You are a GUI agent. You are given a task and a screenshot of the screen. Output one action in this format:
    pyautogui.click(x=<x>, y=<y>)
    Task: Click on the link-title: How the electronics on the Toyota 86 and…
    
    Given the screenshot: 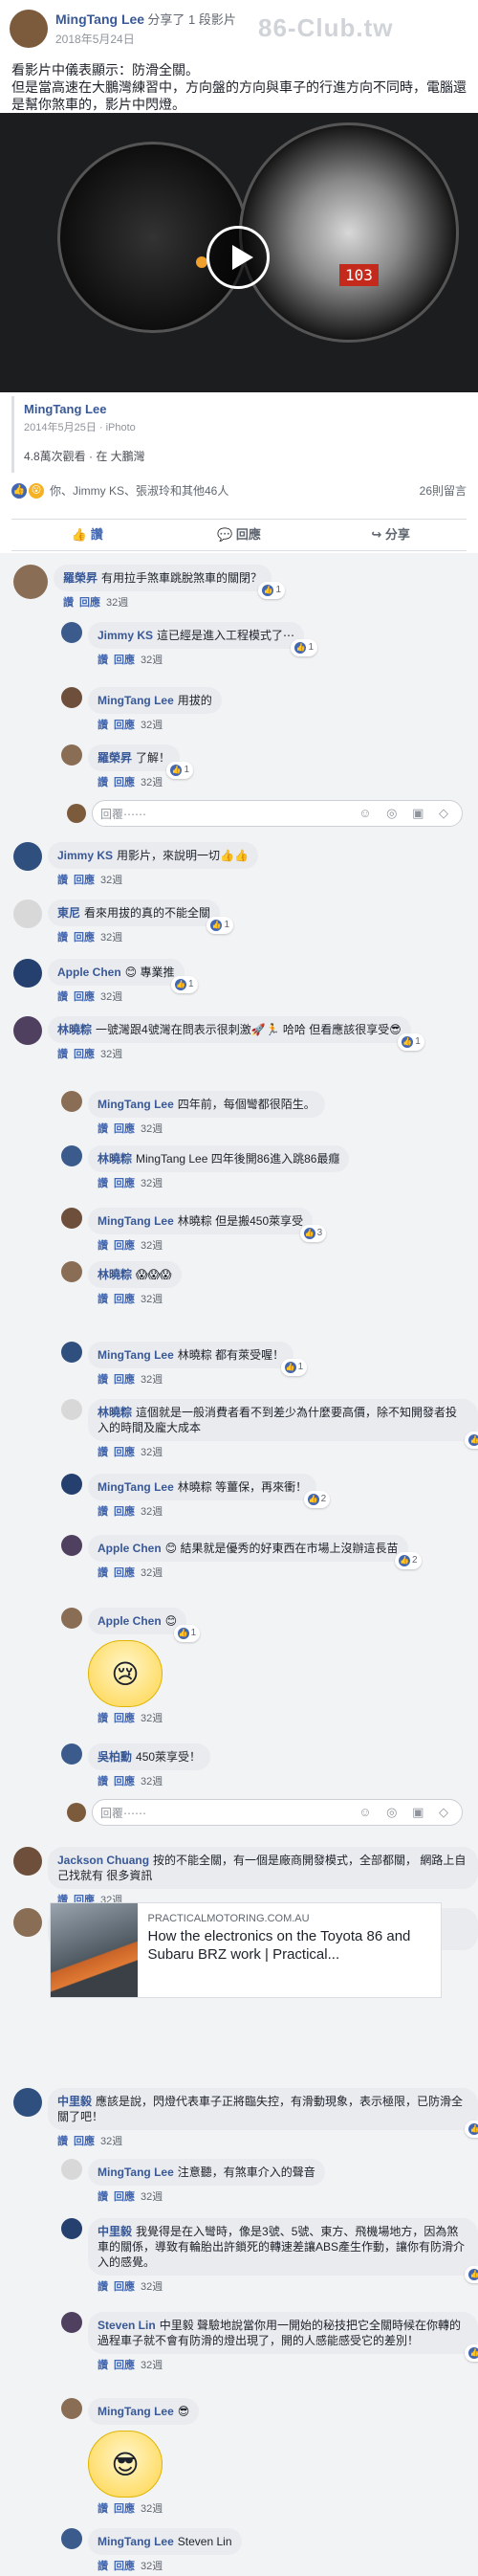 What is the action you would take?
    pyautogui.click(x=289, y=1945)
    